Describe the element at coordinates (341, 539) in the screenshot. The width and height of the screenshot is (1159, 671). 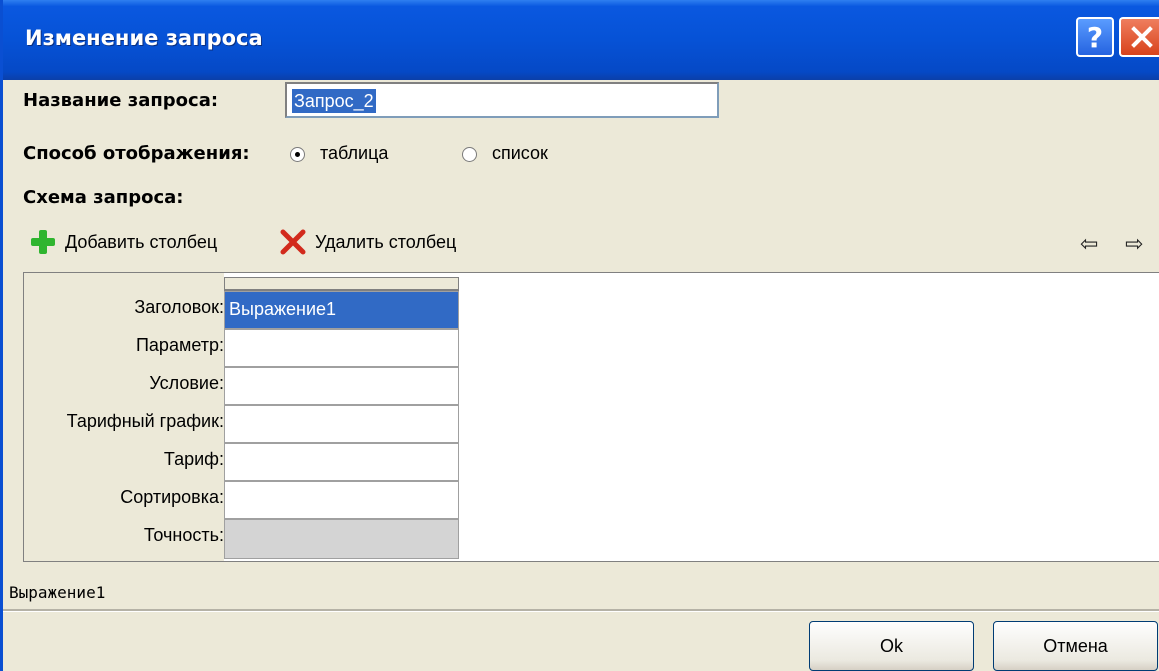
I see `cell-precision` at that location.